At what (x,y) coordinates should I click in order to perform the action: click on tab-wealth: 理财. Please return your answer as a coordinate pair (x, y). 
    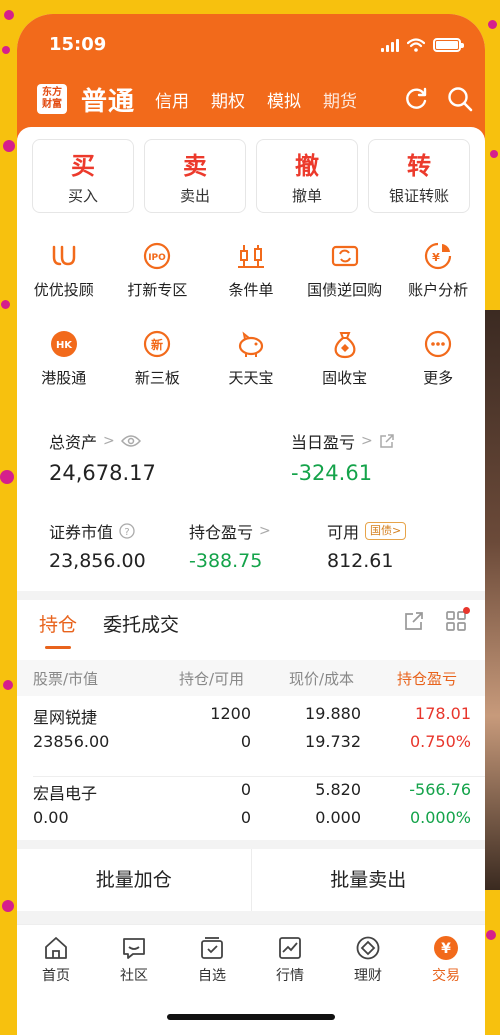
    Looking at the image, I should click on (368, 980).